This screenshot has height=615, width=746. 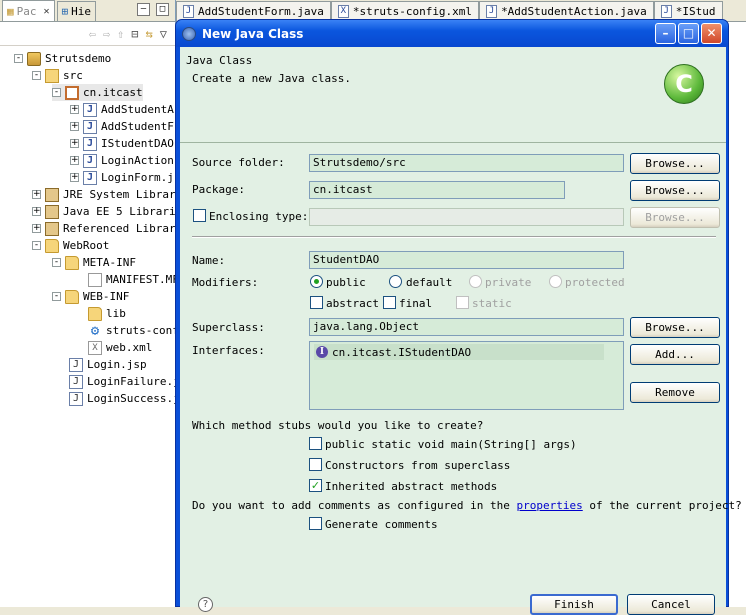 What do you see at coordinates (418, 465) in the screenshot?
I see `constructors-label: Constructors from superclass` at bounding box center [418, 465].